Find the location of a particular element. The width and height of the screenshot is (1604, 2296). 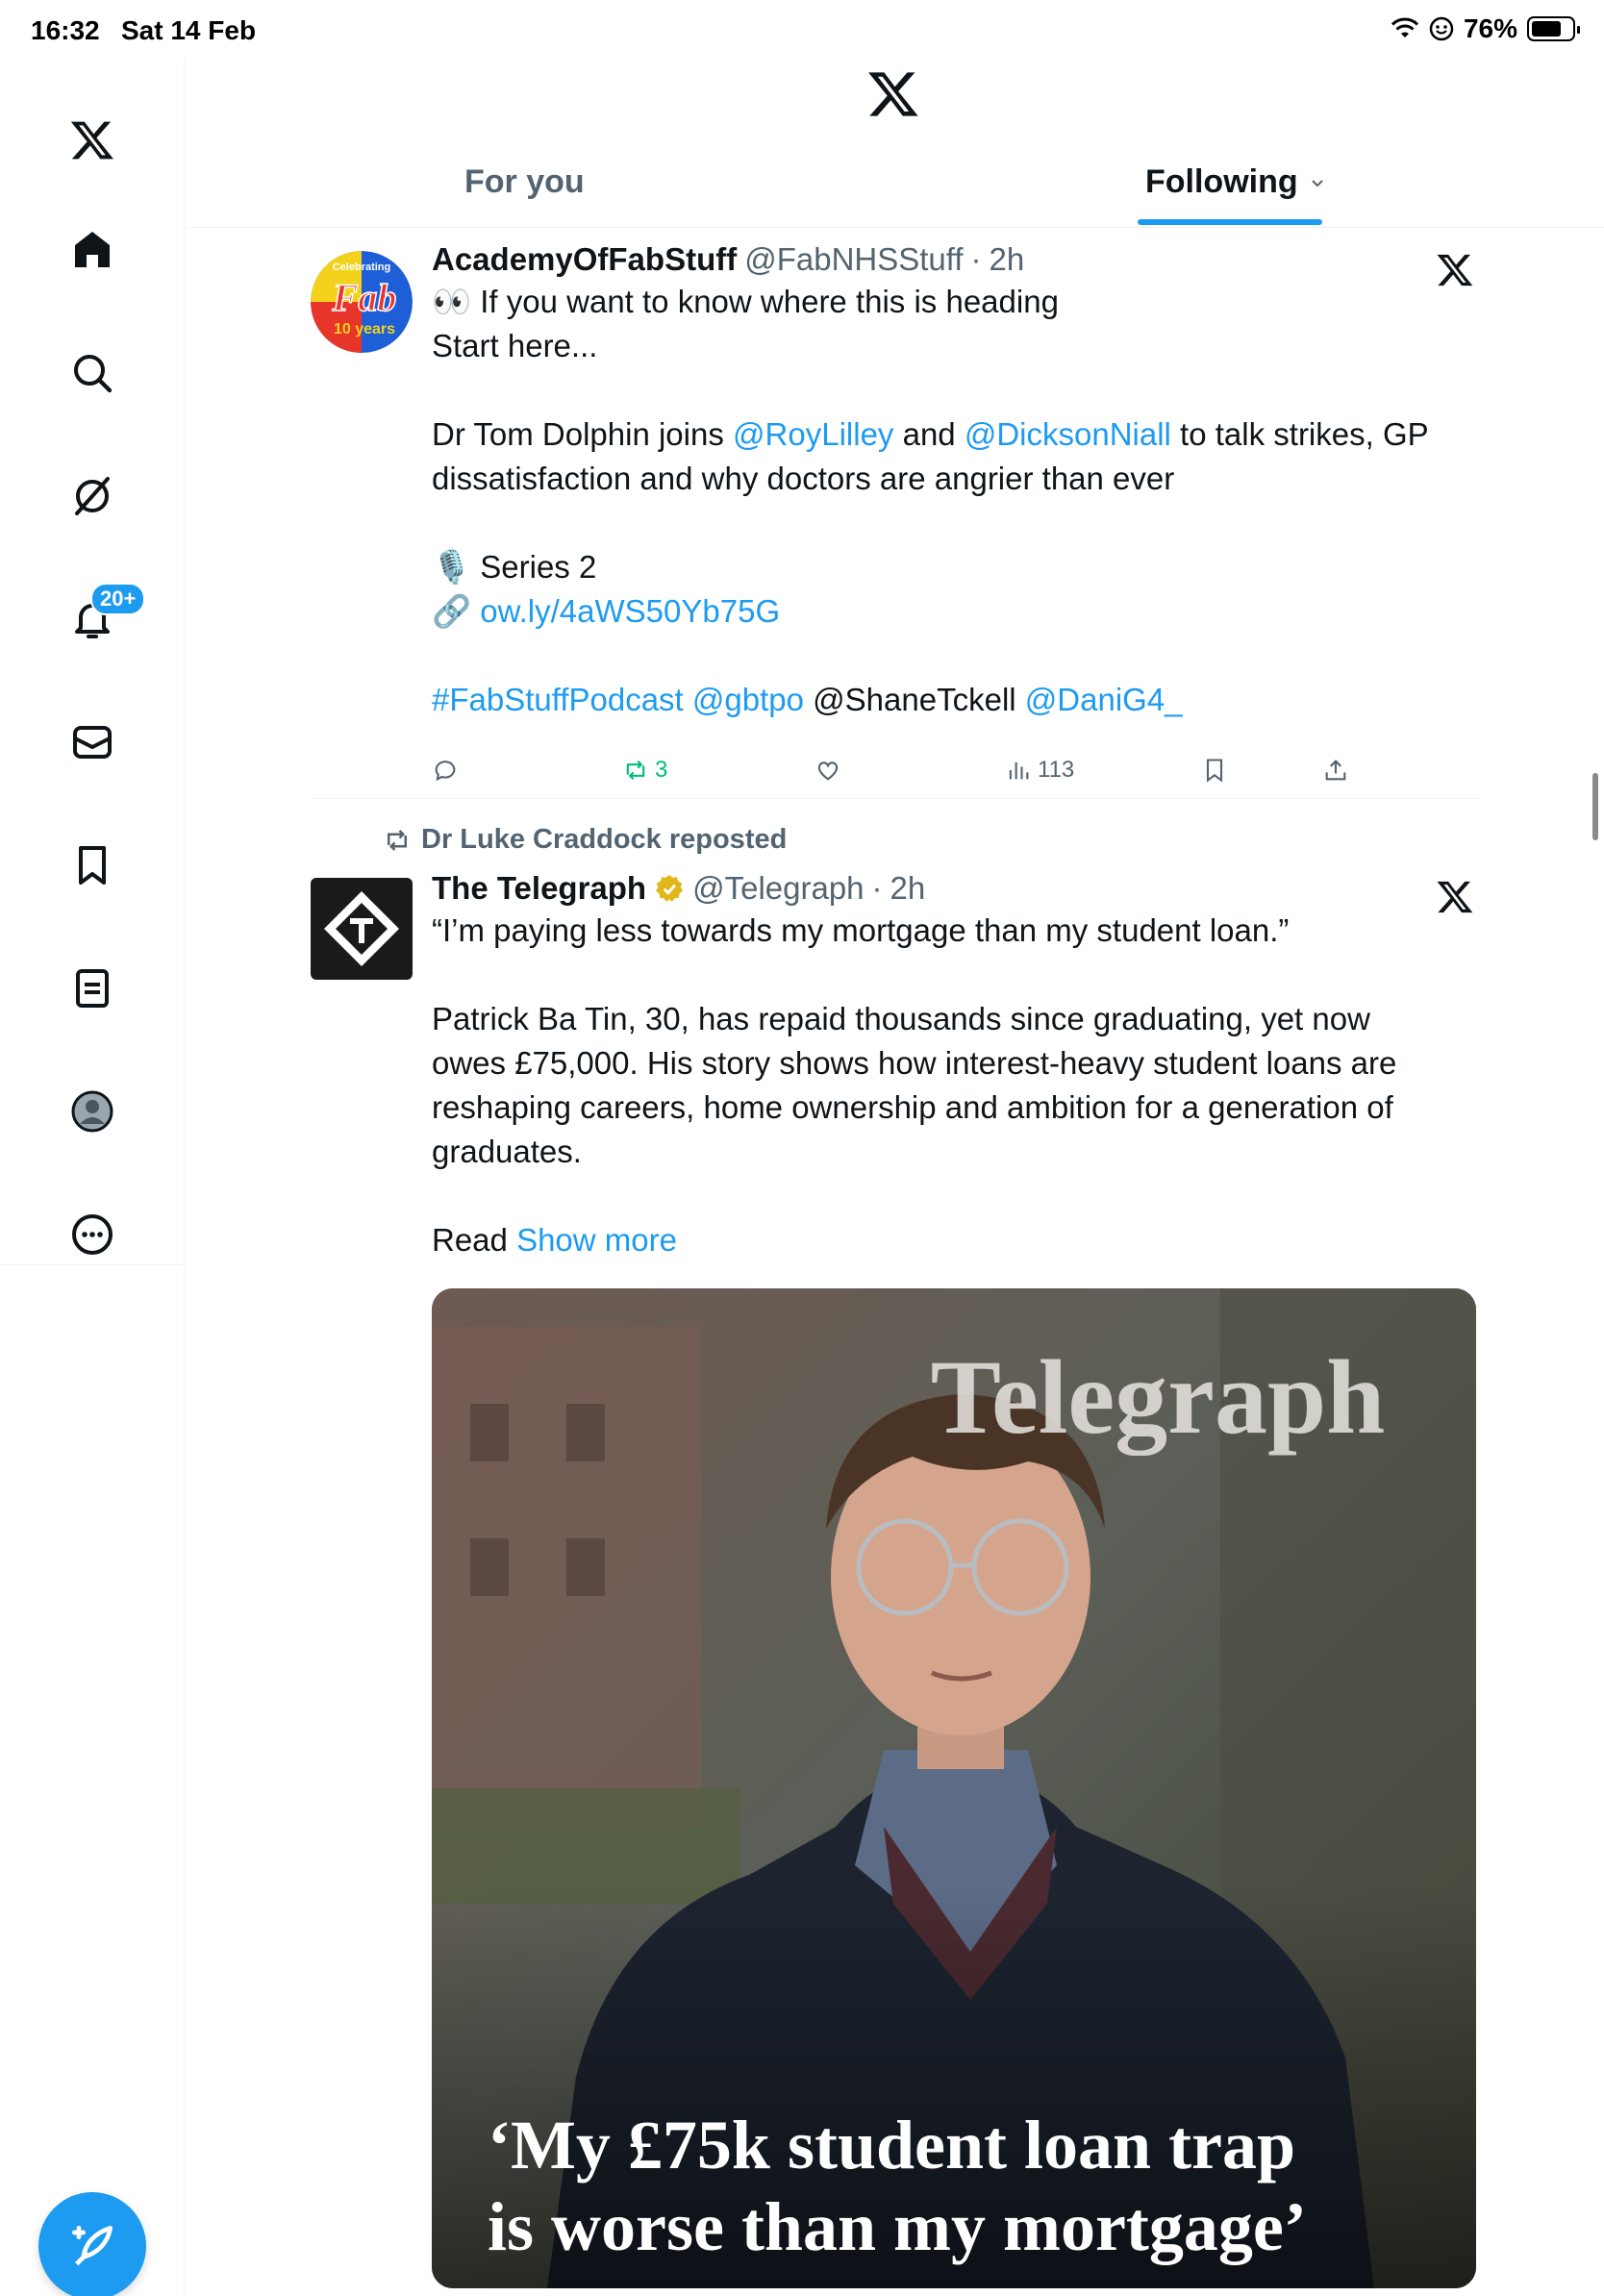

mention-link: @RoyLilley is located at coordinates (813, 434).